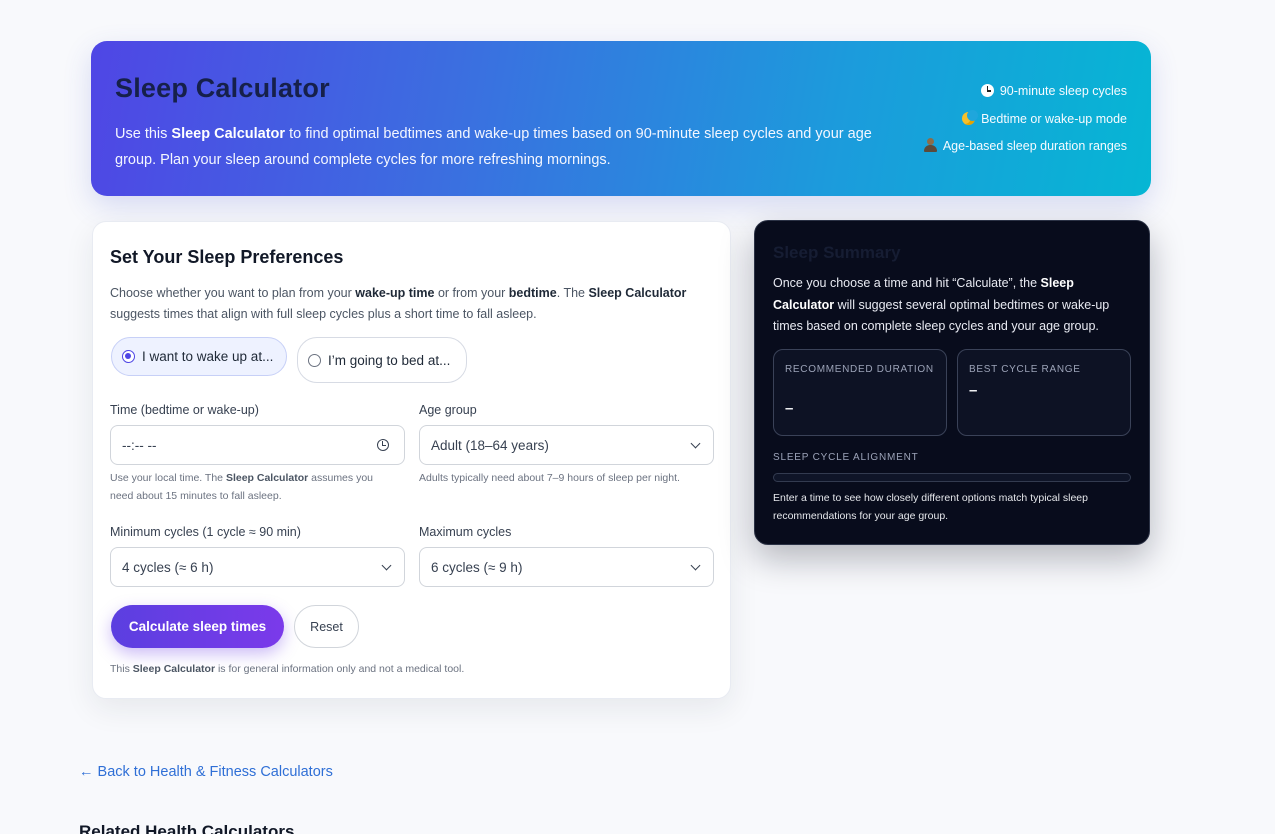 The height and width of the screenshot is (834, 1275). What do you see at coordinates (1025, 150) in the screenshot?
I see `feature-item: Age-based sleep duration ranges` at bounding box center [1025, 150].